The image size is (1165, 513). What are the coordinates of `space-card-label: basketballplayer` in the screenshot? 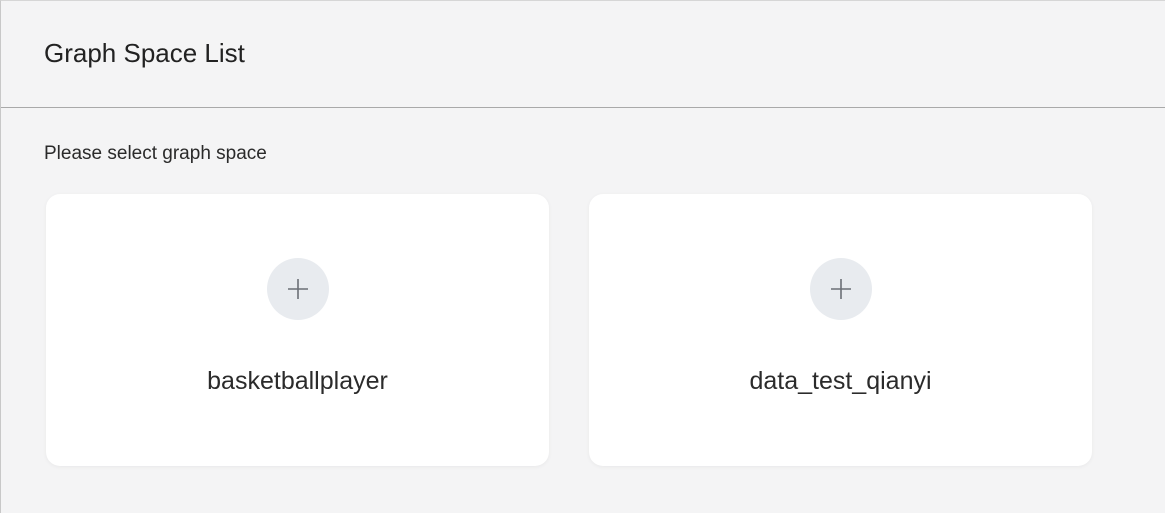 It's located at (297, 381).